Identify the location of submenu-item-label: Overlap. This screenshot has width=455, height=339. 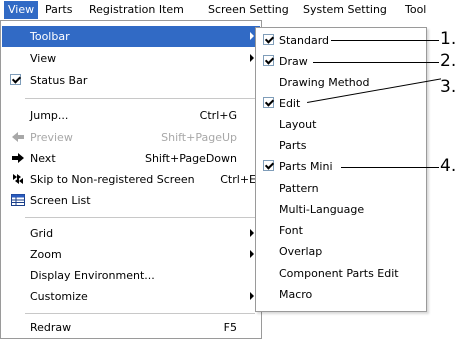
(301, 251).